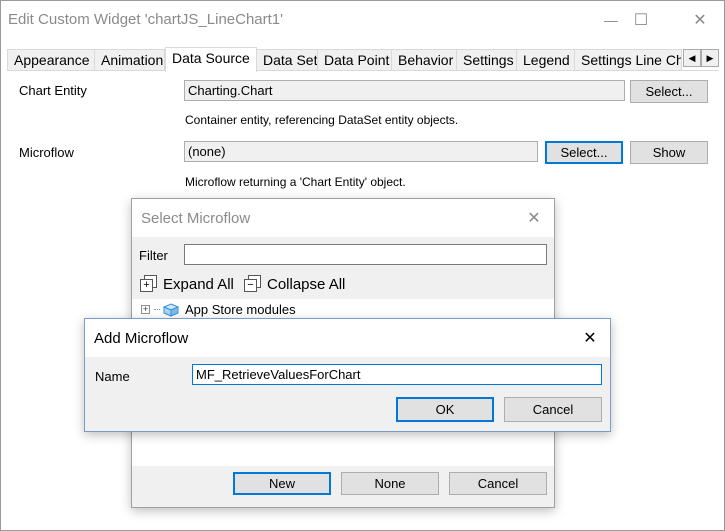 The image size is (725, 531). Describe the element at coordinates (145, 309) in the screenshot. I see `expand-icon: +` at that location.